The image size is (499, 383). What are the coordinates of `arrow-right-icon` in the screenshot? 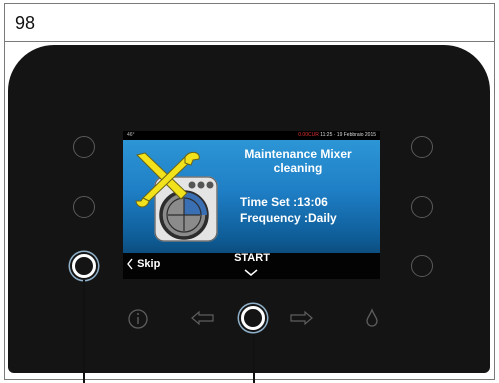 It's located at (301, 318).